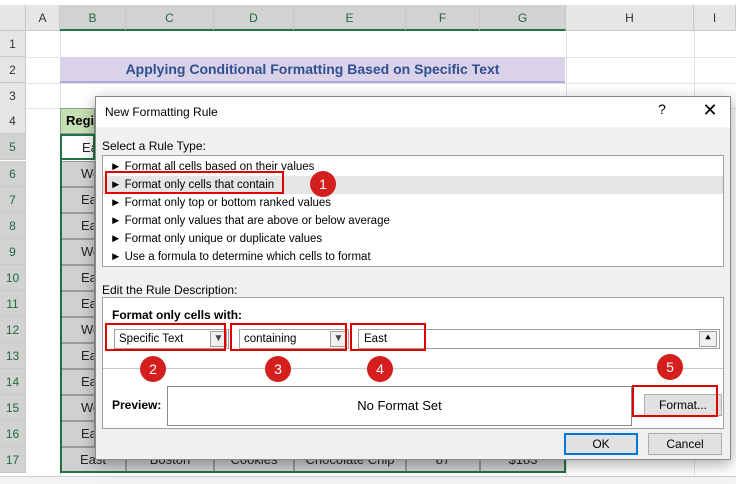  What do you see at coordinates (323, 184) in the screenshot?
I see `step-badge-1: 1` at bounding box center [323, 184].